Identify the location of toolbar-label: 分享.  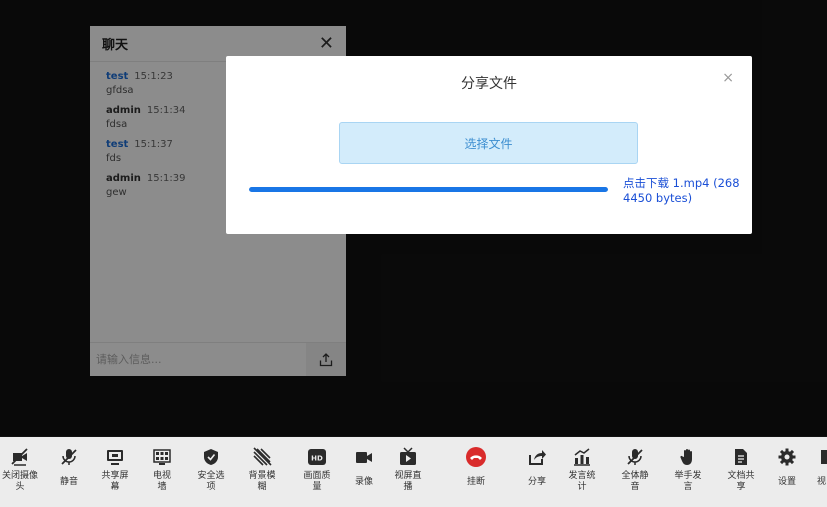
(536, 482).